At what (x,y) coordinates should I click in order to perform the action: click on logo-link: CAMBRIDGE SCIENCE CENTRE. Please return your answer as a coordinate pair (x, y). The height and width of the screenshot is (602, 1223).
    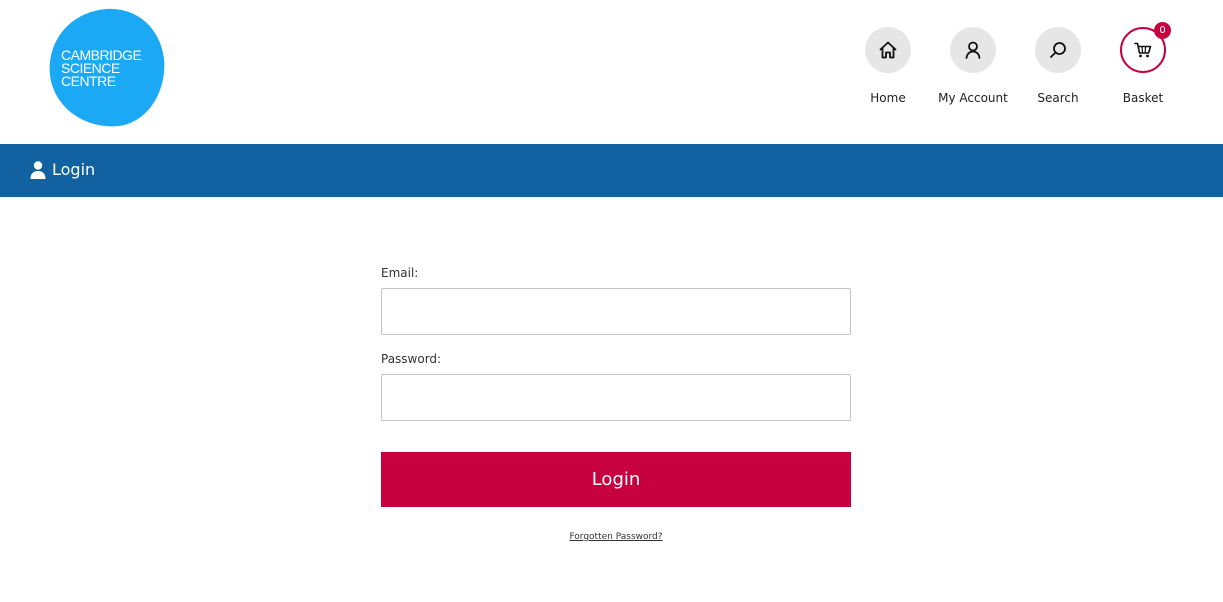
    Looking at the image, I should click on (106, 67).